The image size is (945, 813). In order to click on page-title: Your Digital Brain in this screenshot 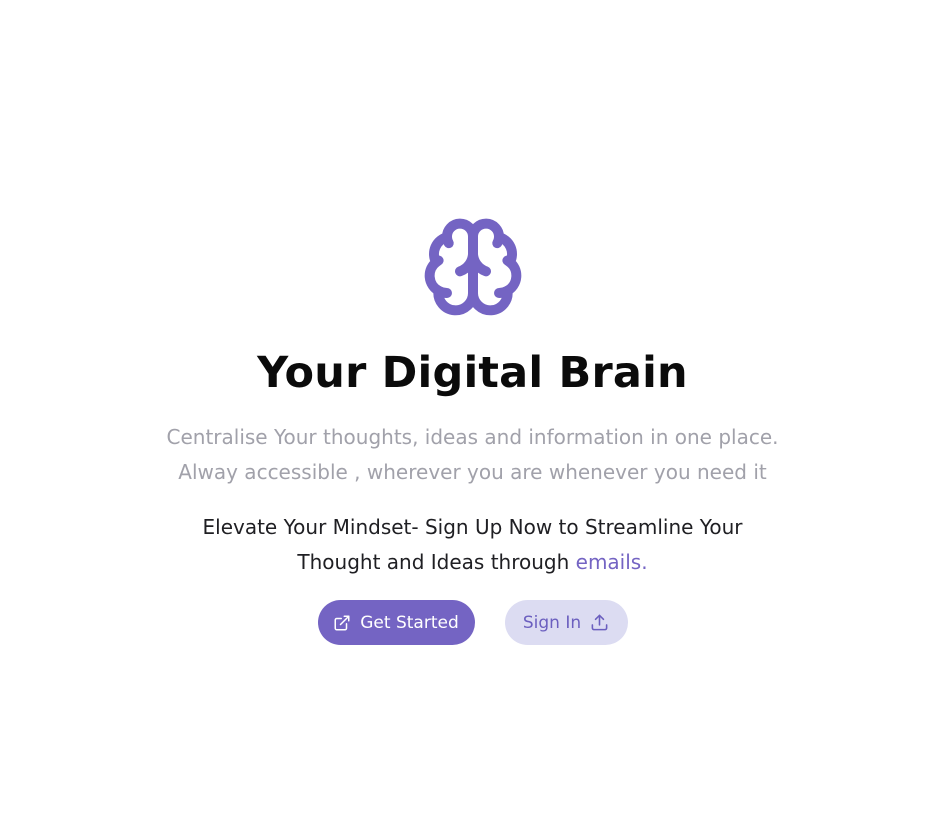, I will do `click(472, 373)`.